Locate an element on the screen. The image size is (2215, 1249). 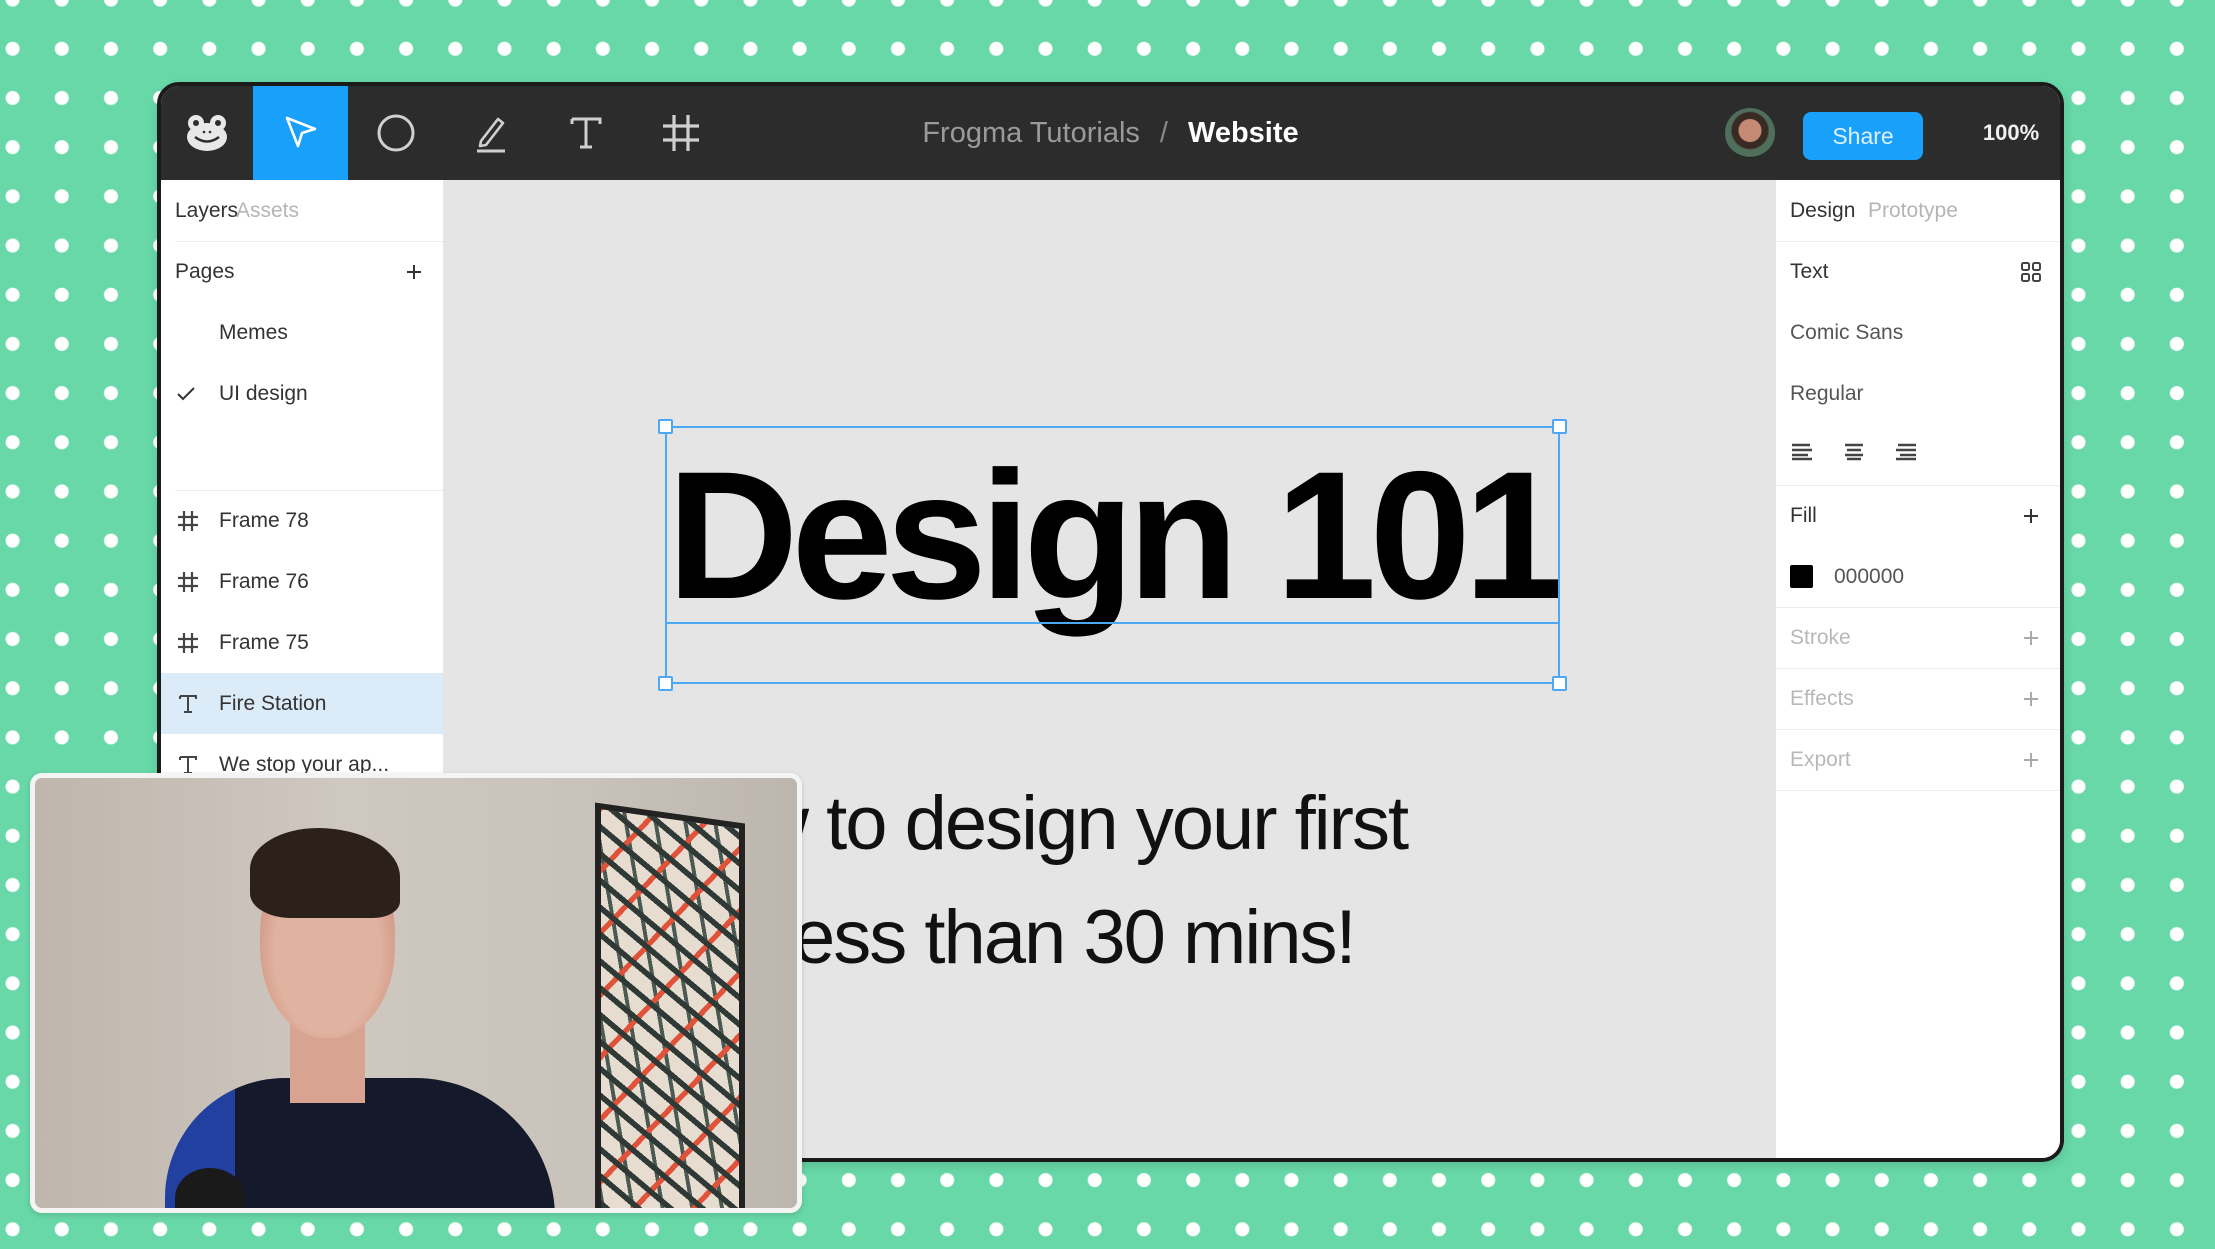
page-item-ui-design: UI design is located at coordinates (302, 393).